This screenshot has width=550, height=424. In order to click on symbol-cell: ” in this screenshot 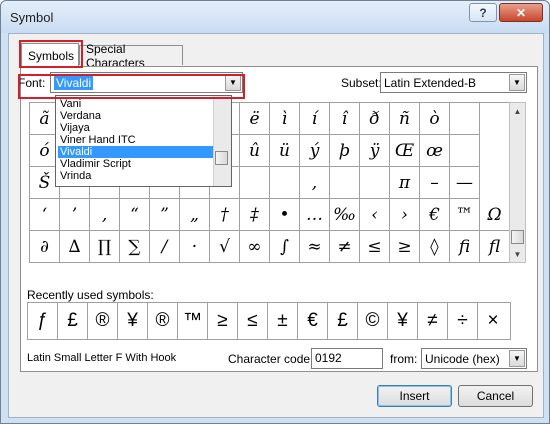, I will do `click(165, 215)`.